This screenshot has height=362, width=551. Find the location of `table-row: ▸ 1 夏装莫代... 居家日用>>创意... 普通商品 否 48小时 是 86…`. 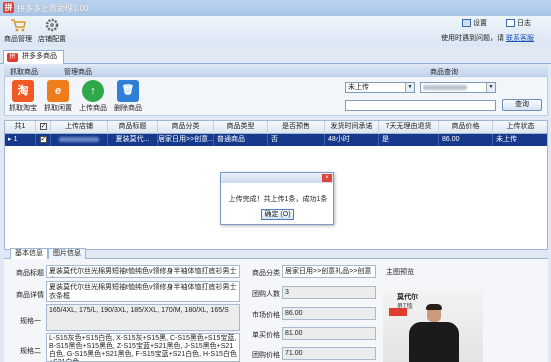

table-row: ▸ 1 夏装莫代... 居家日用>>创意... 普通商品 否 48小时 是 86… is located at coordinates (276, 140).